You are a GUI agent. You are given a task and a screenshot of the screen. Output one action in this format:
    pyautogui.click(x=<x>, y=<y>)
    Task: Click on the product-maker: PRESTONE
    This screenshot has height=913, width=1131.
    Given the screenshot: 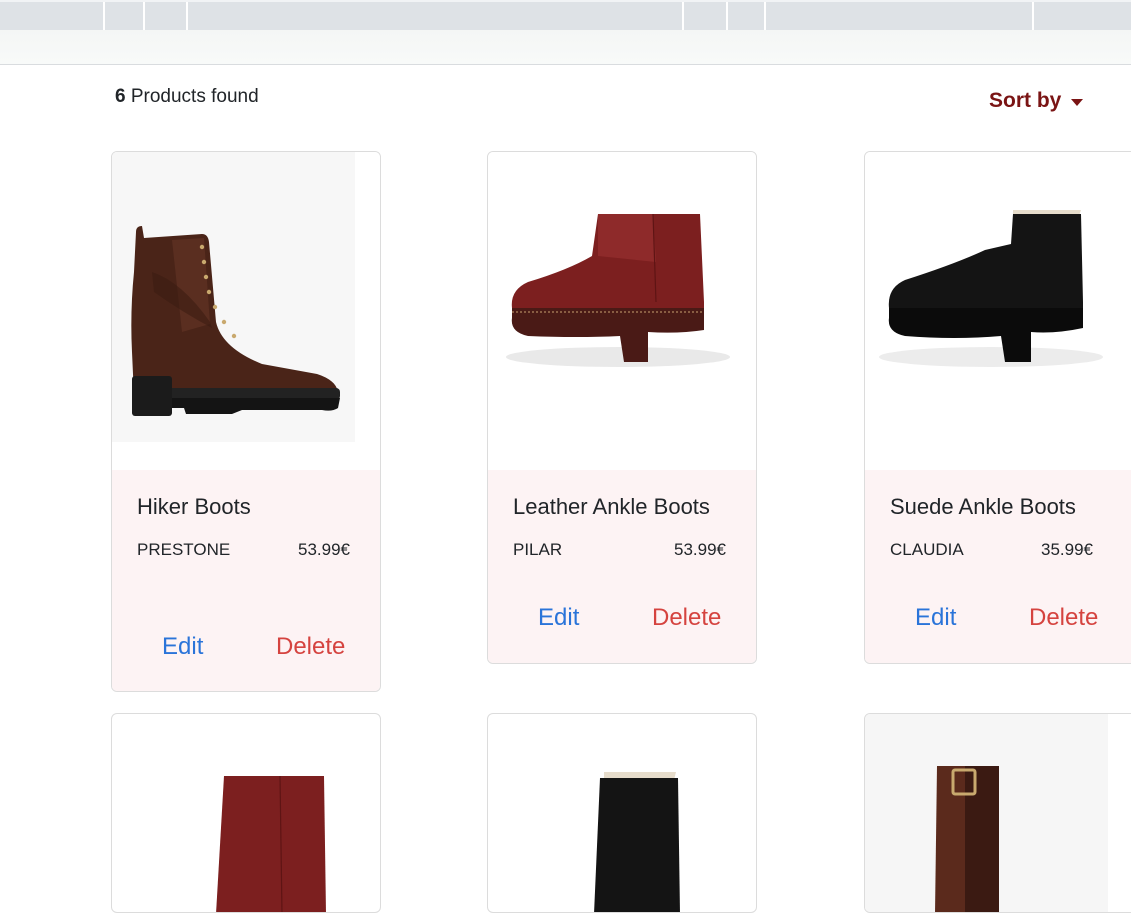 What is the action you would take?
    pyautogui.click(x=184, y=549)
    